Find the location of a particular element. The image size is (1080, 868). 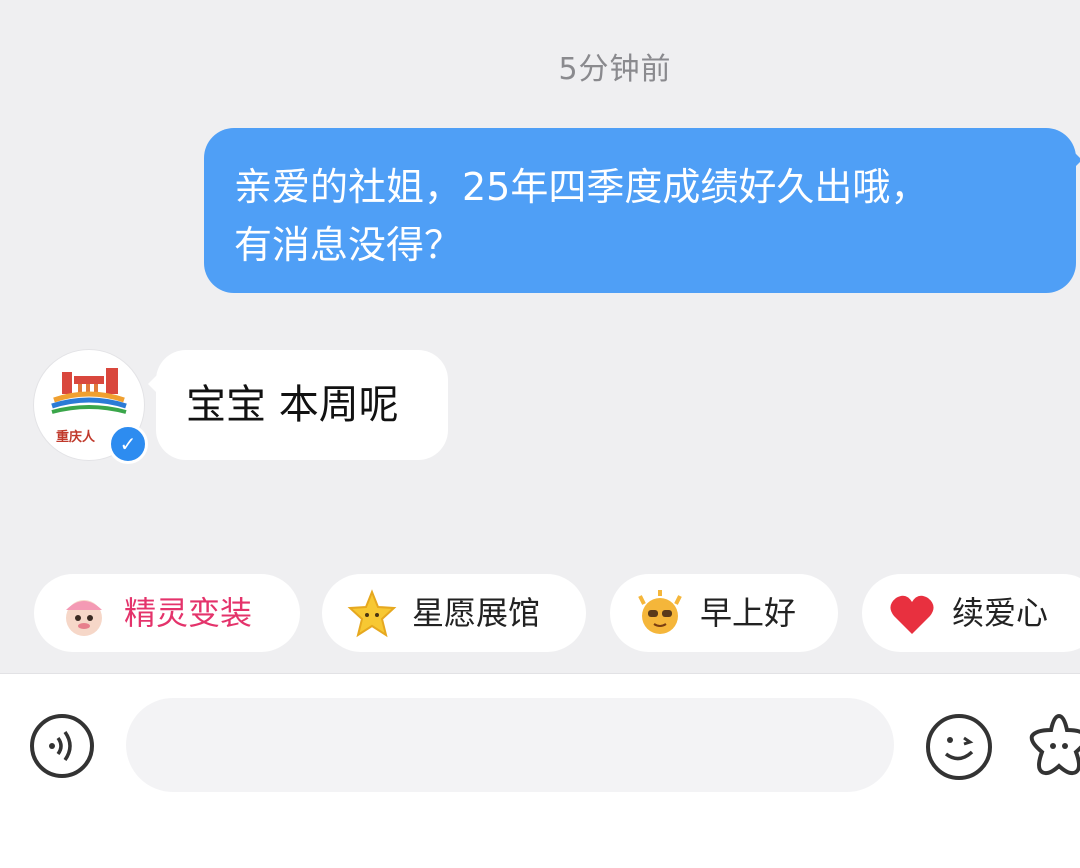

avatar-logo-text: 重庆人 is located at coordinates (76, 437).